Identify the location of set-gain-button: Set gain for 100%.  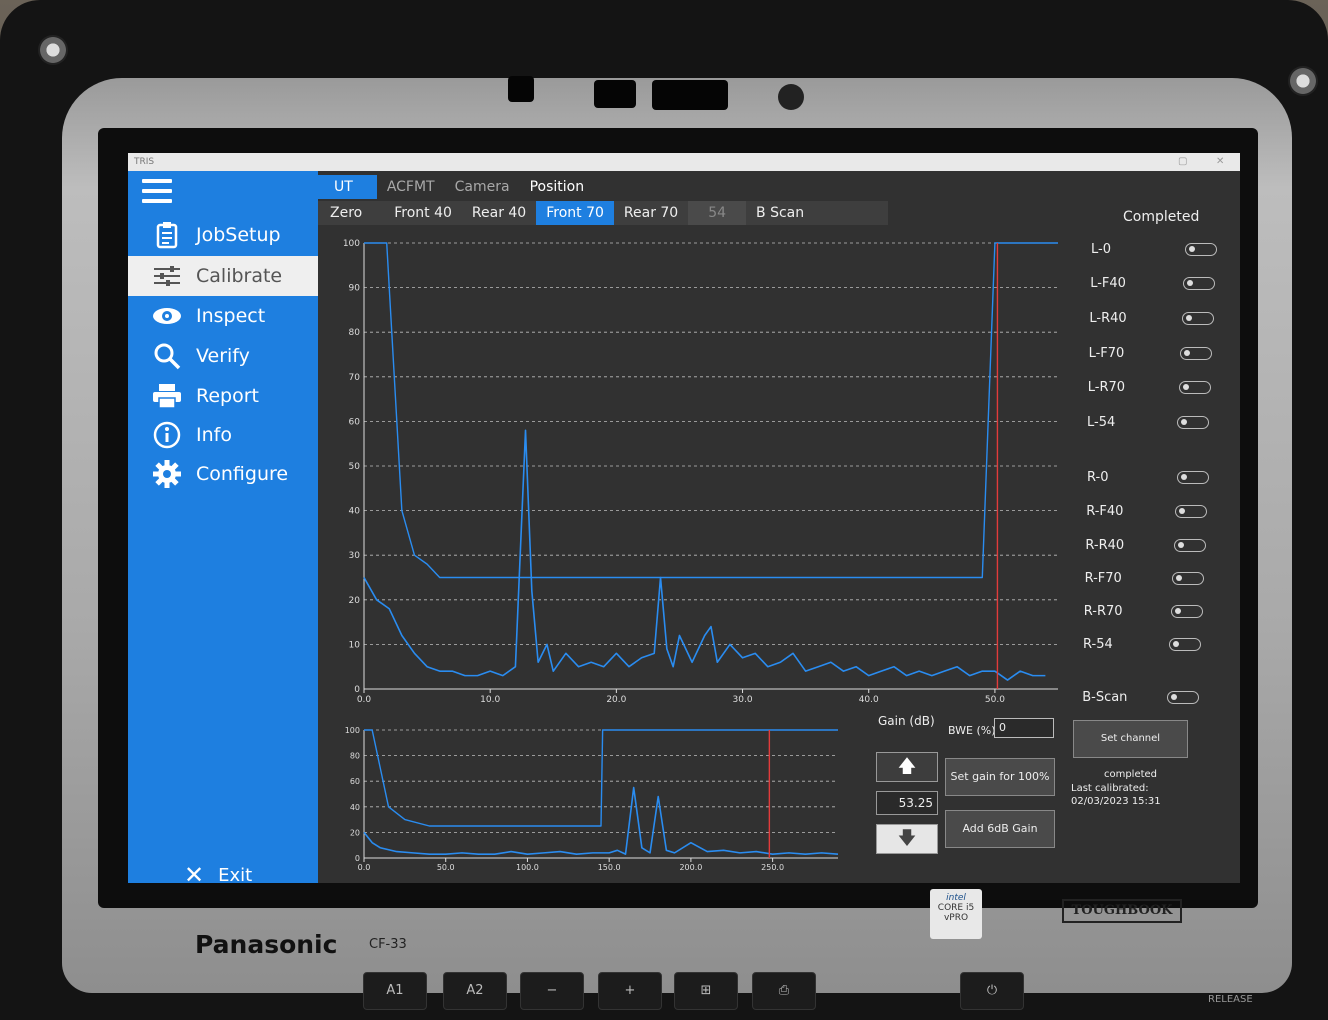
(1000, 777).